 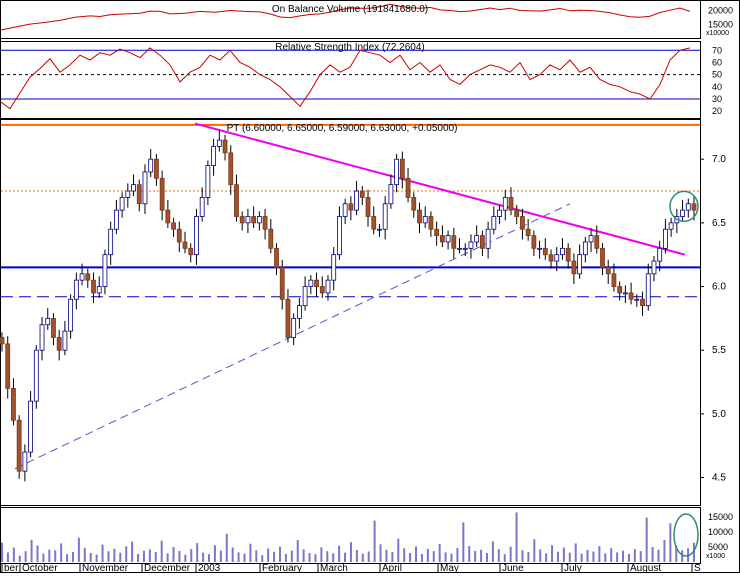 I want to click on volume-tick-label: 15000, so click(x=720, y=517).